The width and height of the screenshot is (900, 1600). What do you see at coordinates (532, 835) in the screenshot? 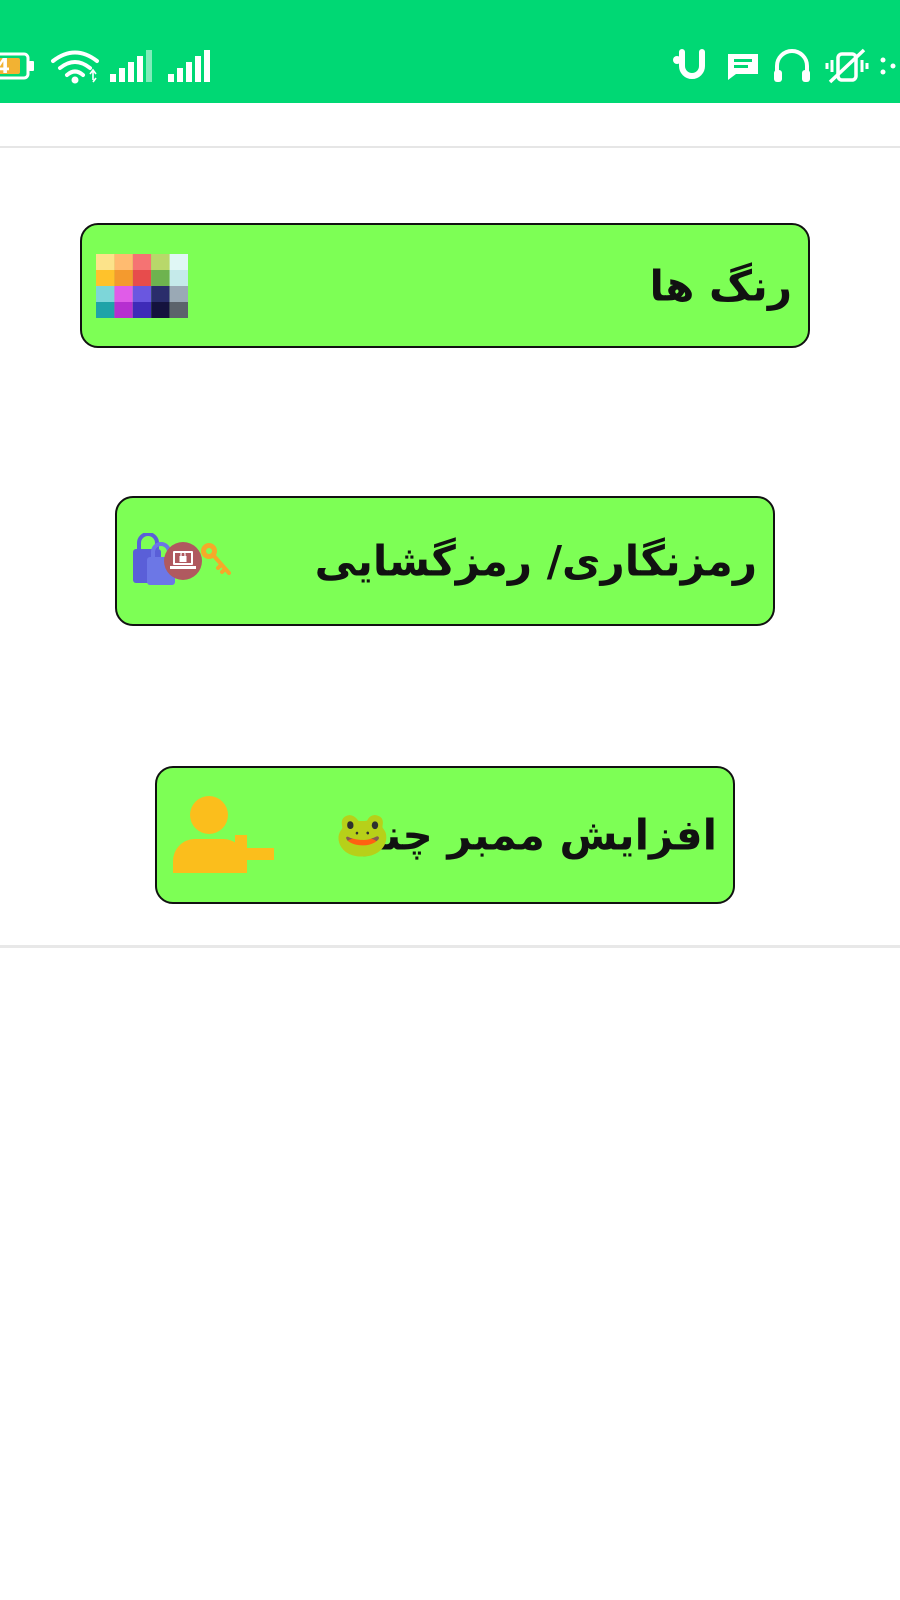
I see `increase-members-label: افزایش ممبر چنل` at bounding box center [532, 835].